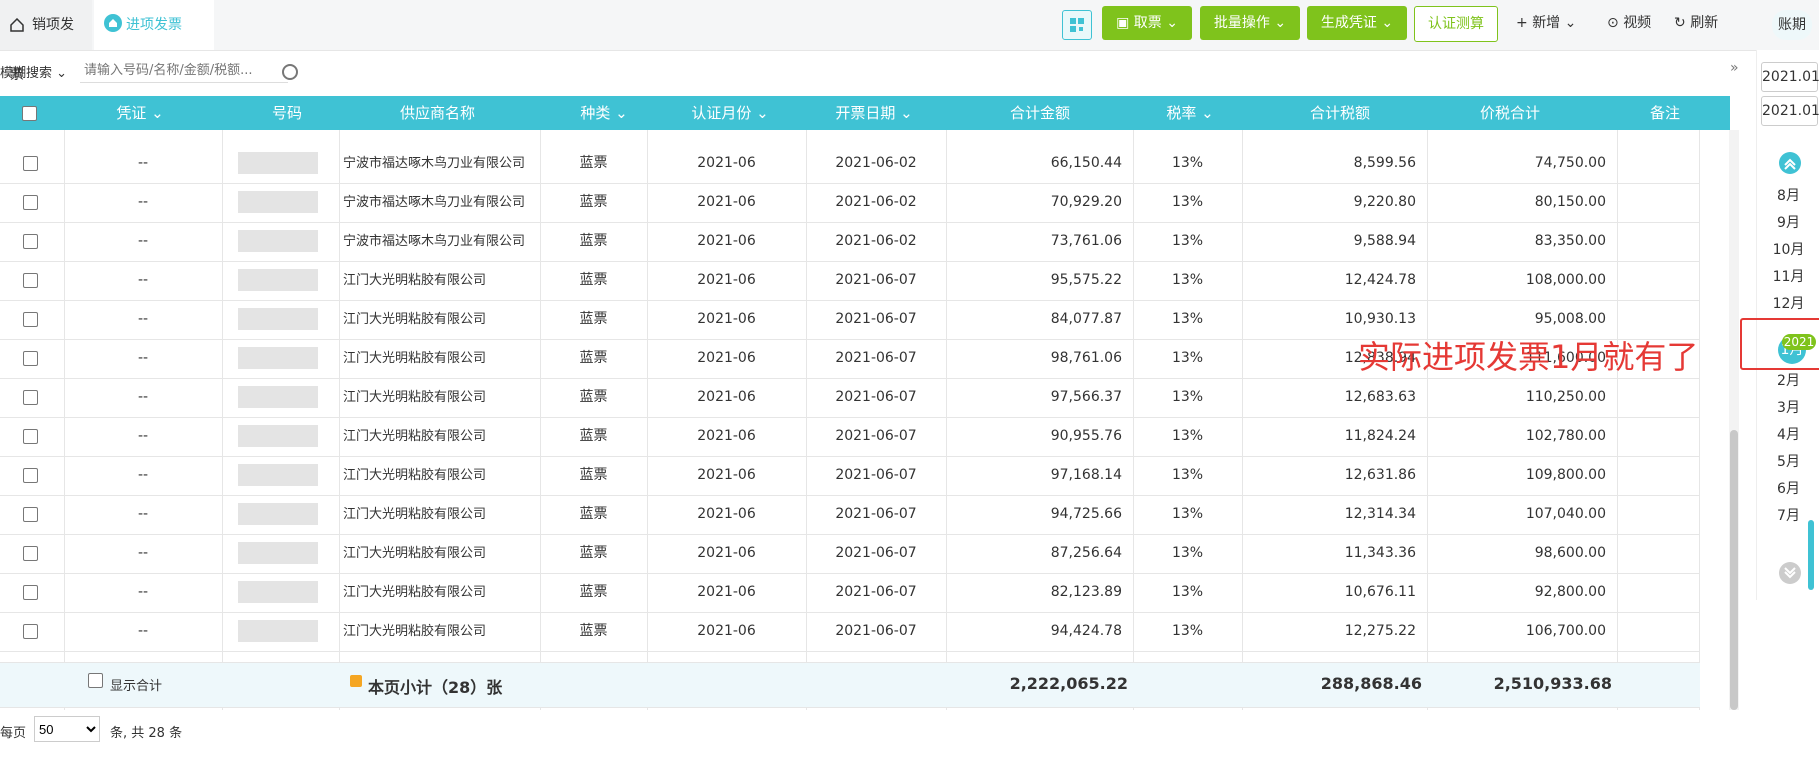 This screenshot has height=758, width=1819. I want to click on month-item: 12月, so click(1788, 303).